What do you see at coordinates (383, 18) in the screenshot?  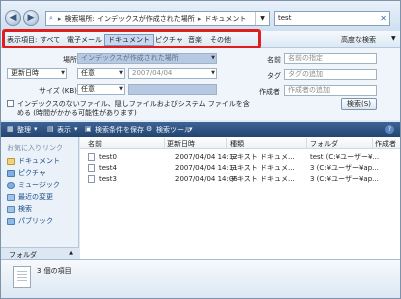 I see `clear-search-icon: ✕` at bounding box center [383, 18].